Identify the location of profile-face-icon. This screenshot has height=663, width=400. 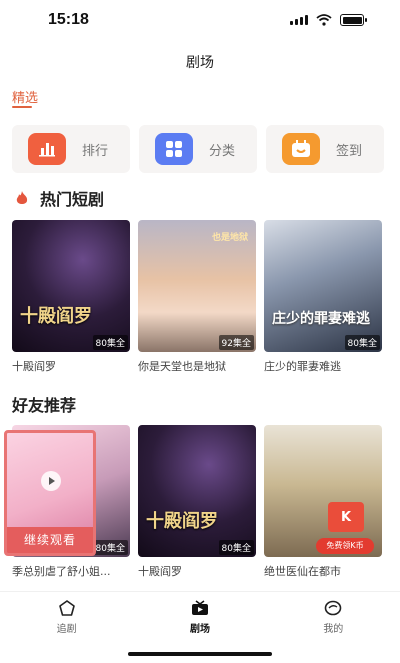
(333, 608).